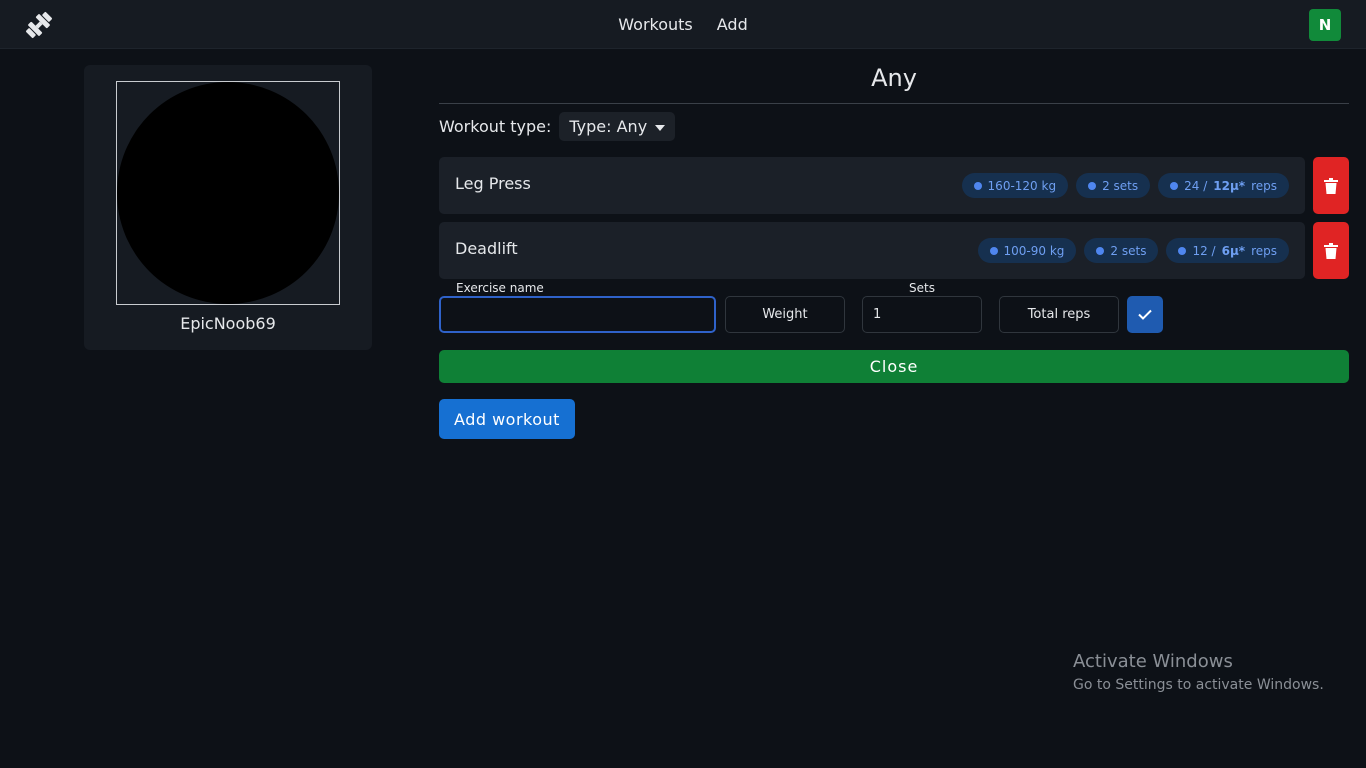 This screenshot has width=1366, height=768. Describe the element at coordinates (660, 127) in the screenshot. I see `caret-down-icon` at that location.